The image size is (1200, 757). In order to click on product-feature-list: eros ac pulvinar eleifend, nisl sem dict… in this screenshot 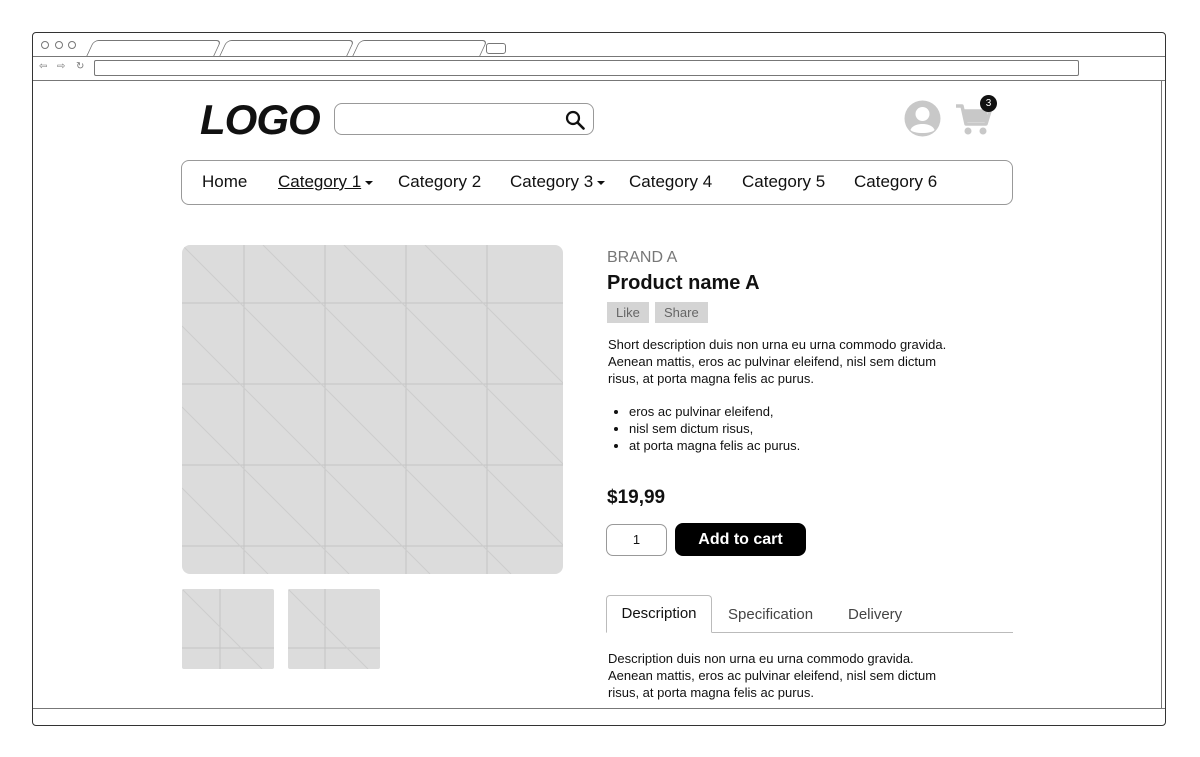, I will do `click(704, 428)`.